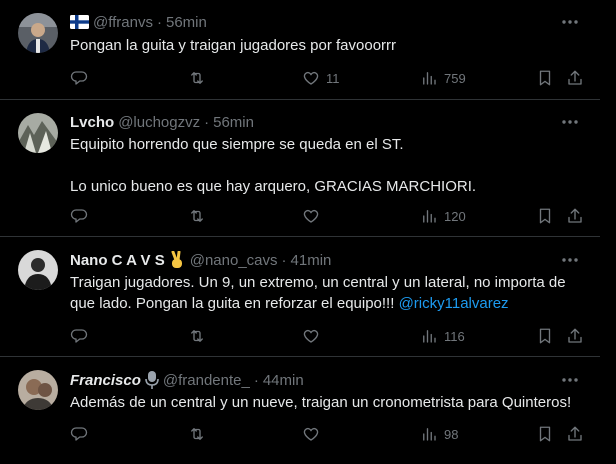  I want to click on user-handle: @frandente_, so click(206, 380).